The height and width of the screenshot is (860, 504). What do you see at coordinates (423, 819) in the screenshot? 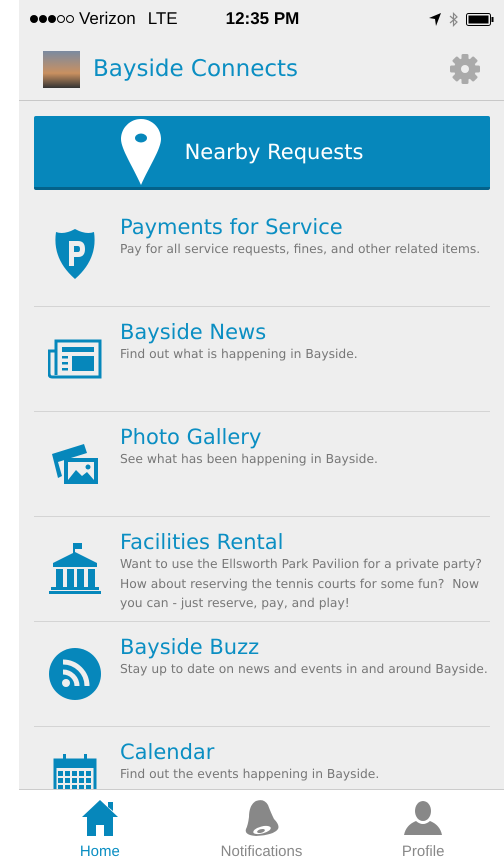
I see `person-icon` at bounding box center [423, 819].